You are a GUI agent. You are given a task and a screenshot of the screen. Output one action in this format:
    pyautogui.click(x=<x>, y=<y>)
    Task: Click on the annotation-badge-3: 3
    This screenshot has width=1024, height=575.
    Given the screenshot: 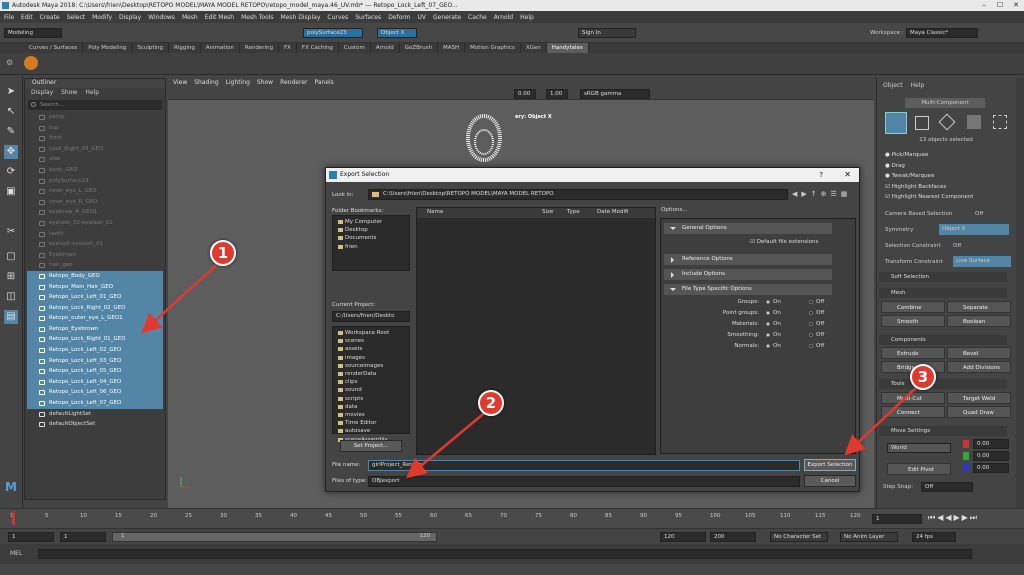 What is the action you would take?
    pyautogui.click(x=923, y=377)
    